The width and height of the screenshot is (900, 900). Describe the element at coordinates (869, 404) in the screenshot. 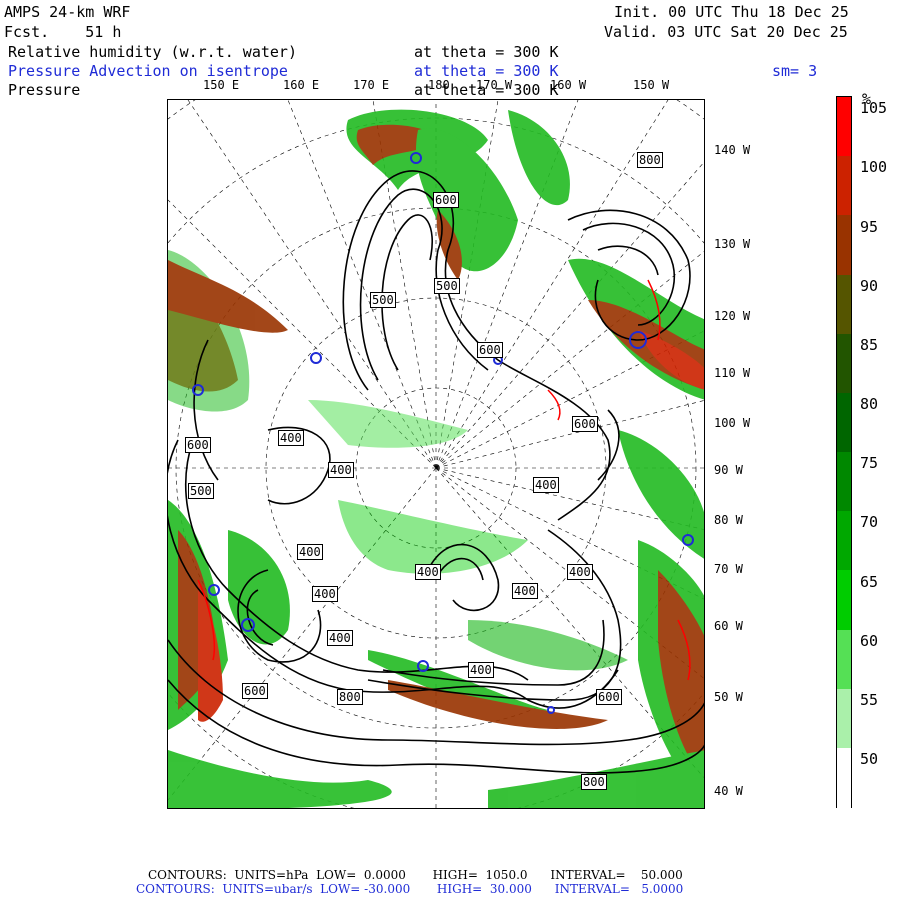

I see `colorbar-label: 80` at that location.